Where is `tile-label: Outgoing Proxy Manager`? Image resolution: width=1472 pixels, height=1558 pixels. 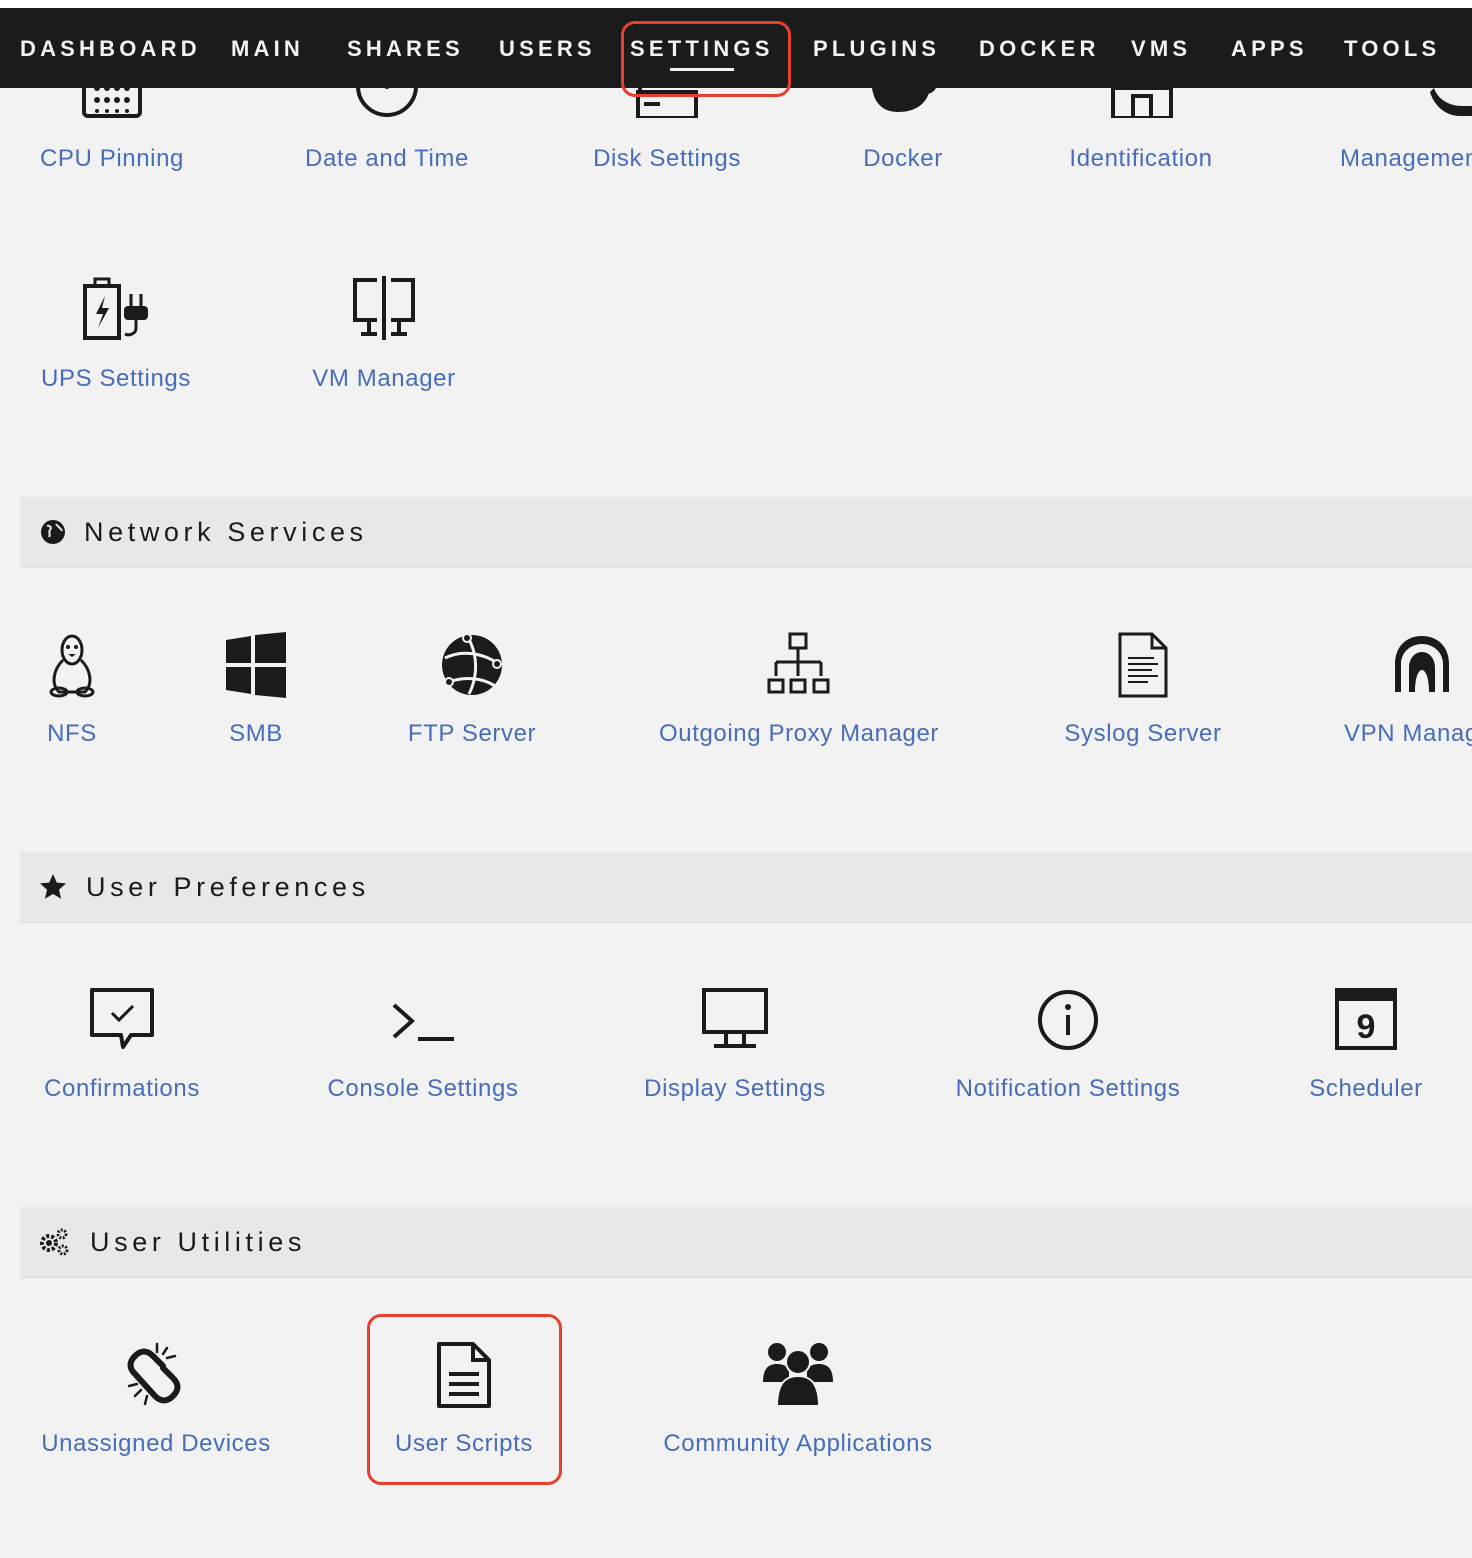
tile-label: Outgoing Proxy Manager is located at coordinates (799, 733).